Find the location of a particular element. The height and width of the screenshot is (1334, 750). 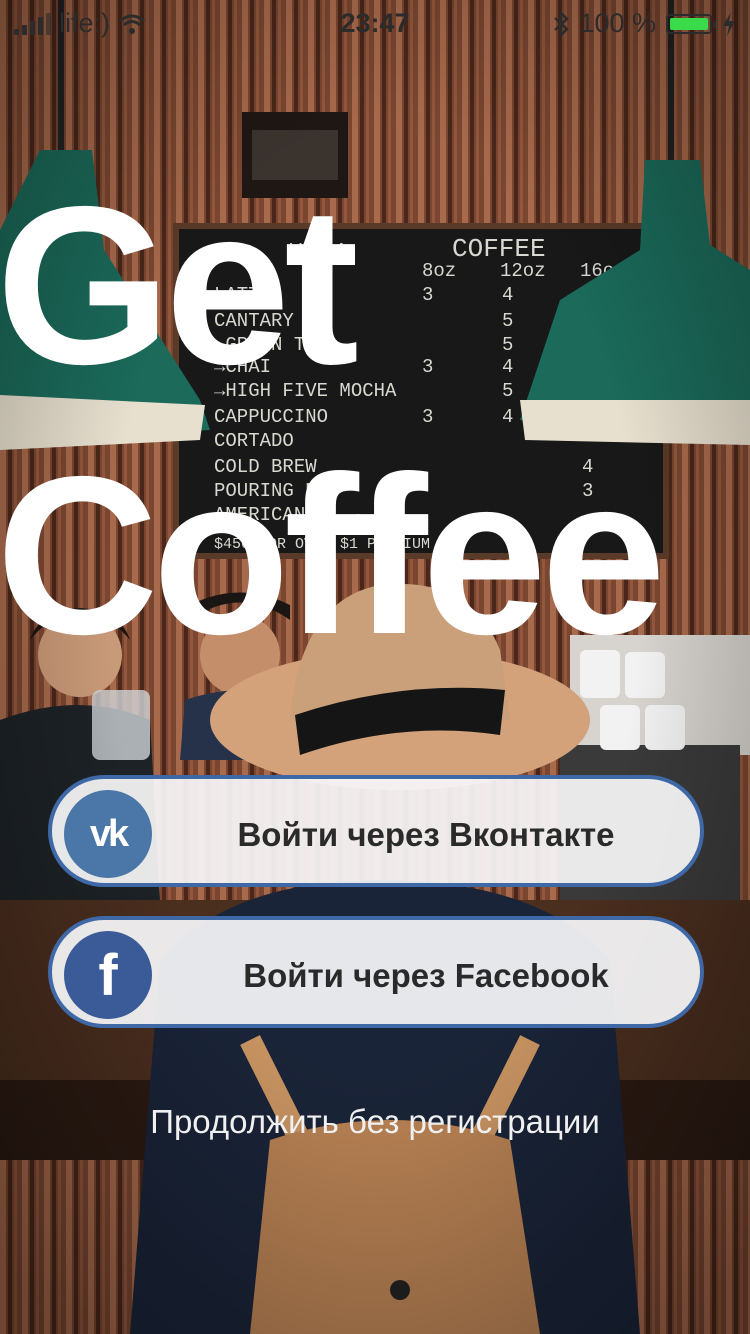

login-facebook-label: Войти через Facebook is located at coordinates (426, 975).